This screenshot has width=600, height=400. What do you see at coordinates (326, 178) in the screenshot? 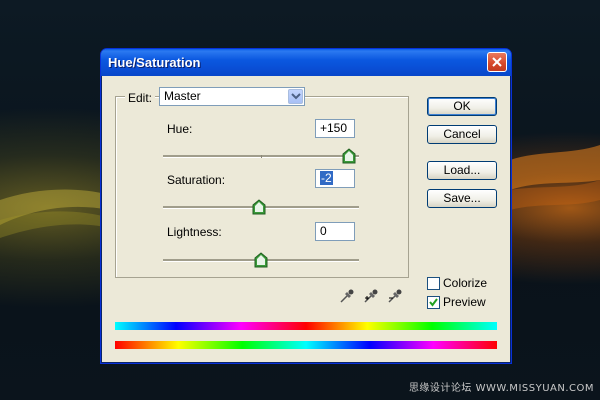
I see `saturation-value: -2` at bounding box center [326, 178].